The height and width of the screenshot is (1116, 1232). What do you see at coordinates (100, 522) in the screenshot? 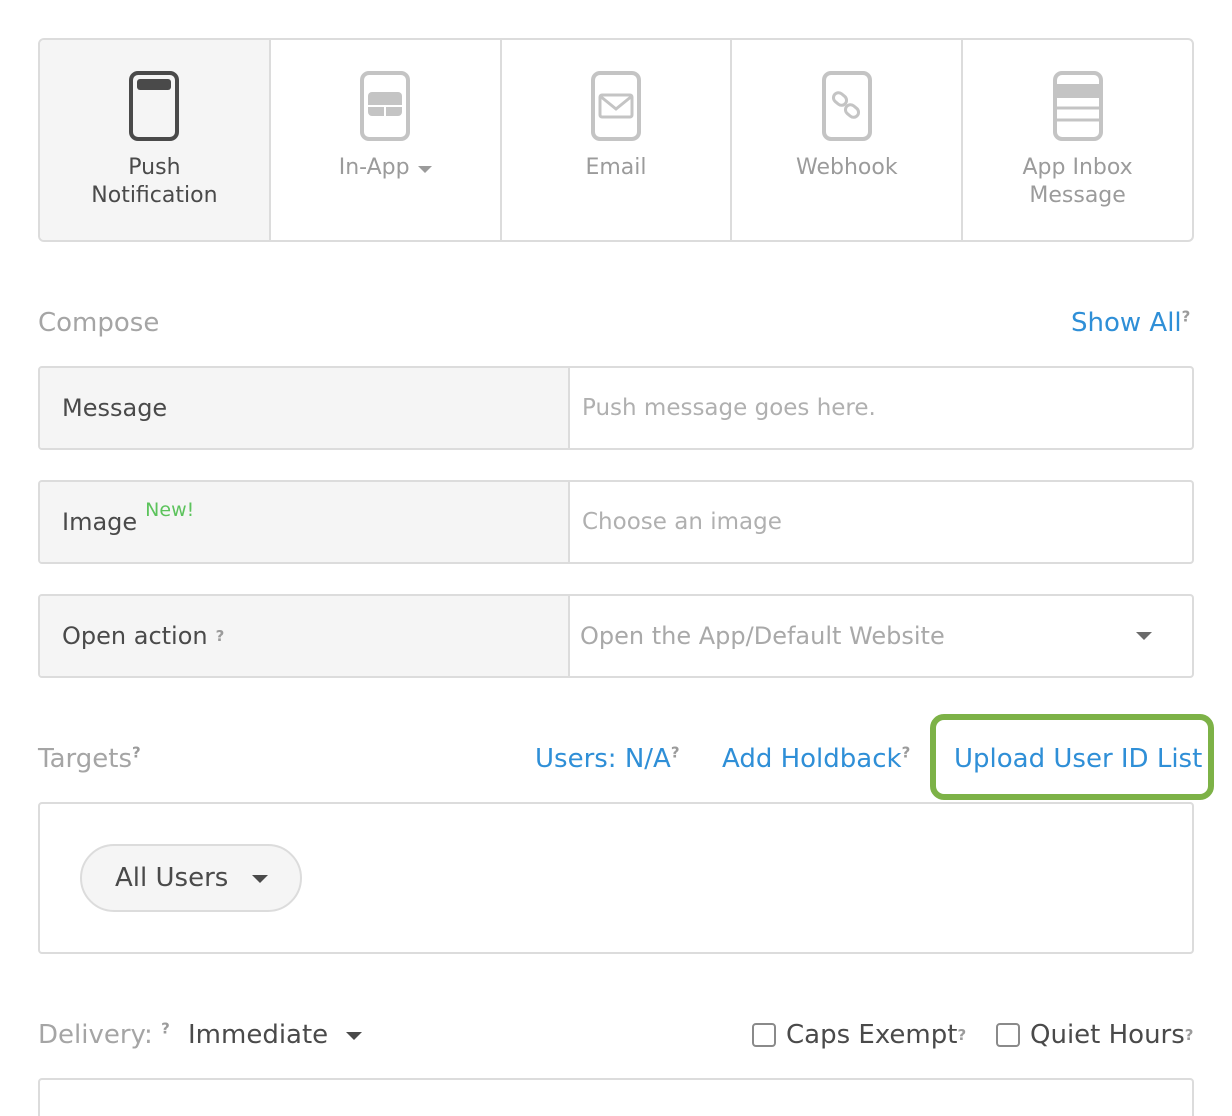
I see `image-label: Image` at bounding box center [100, 522].